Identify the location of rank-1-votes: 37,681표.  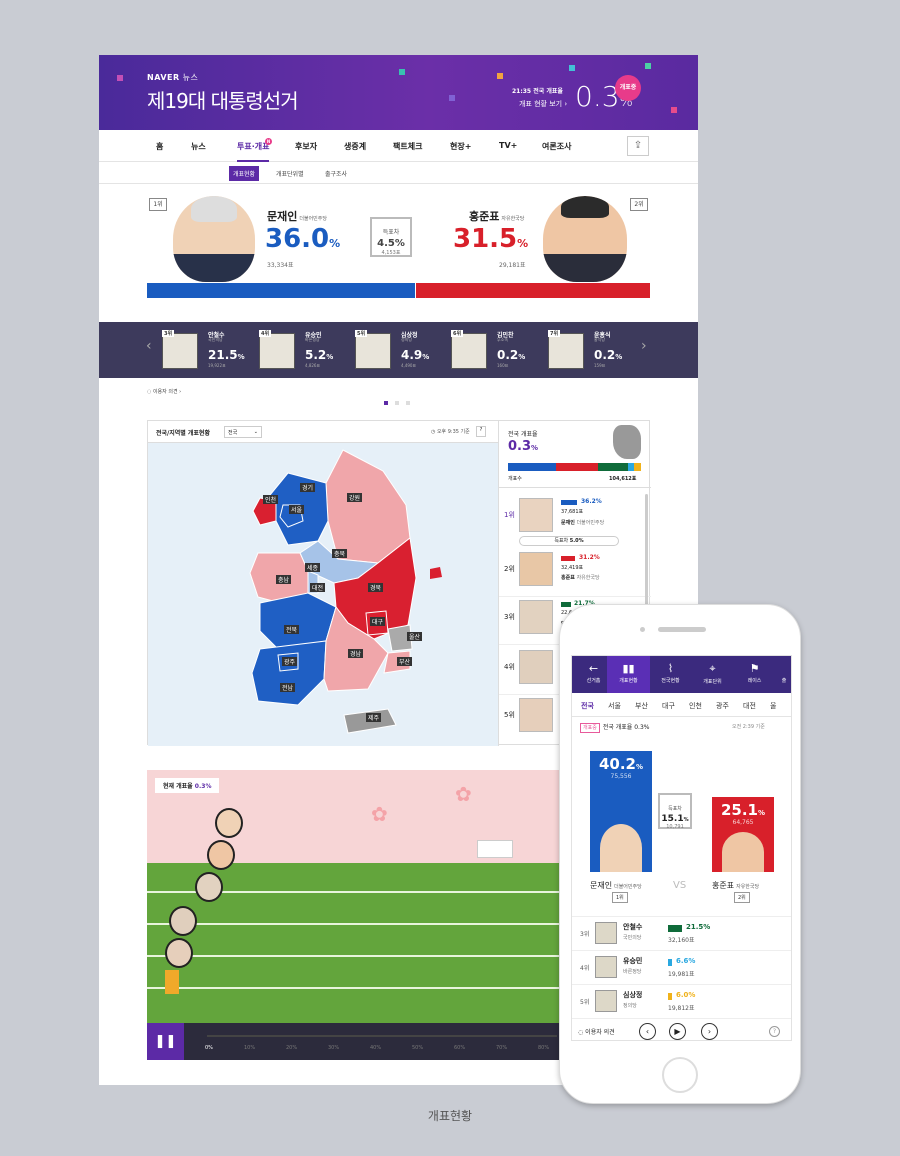
(572, 512).